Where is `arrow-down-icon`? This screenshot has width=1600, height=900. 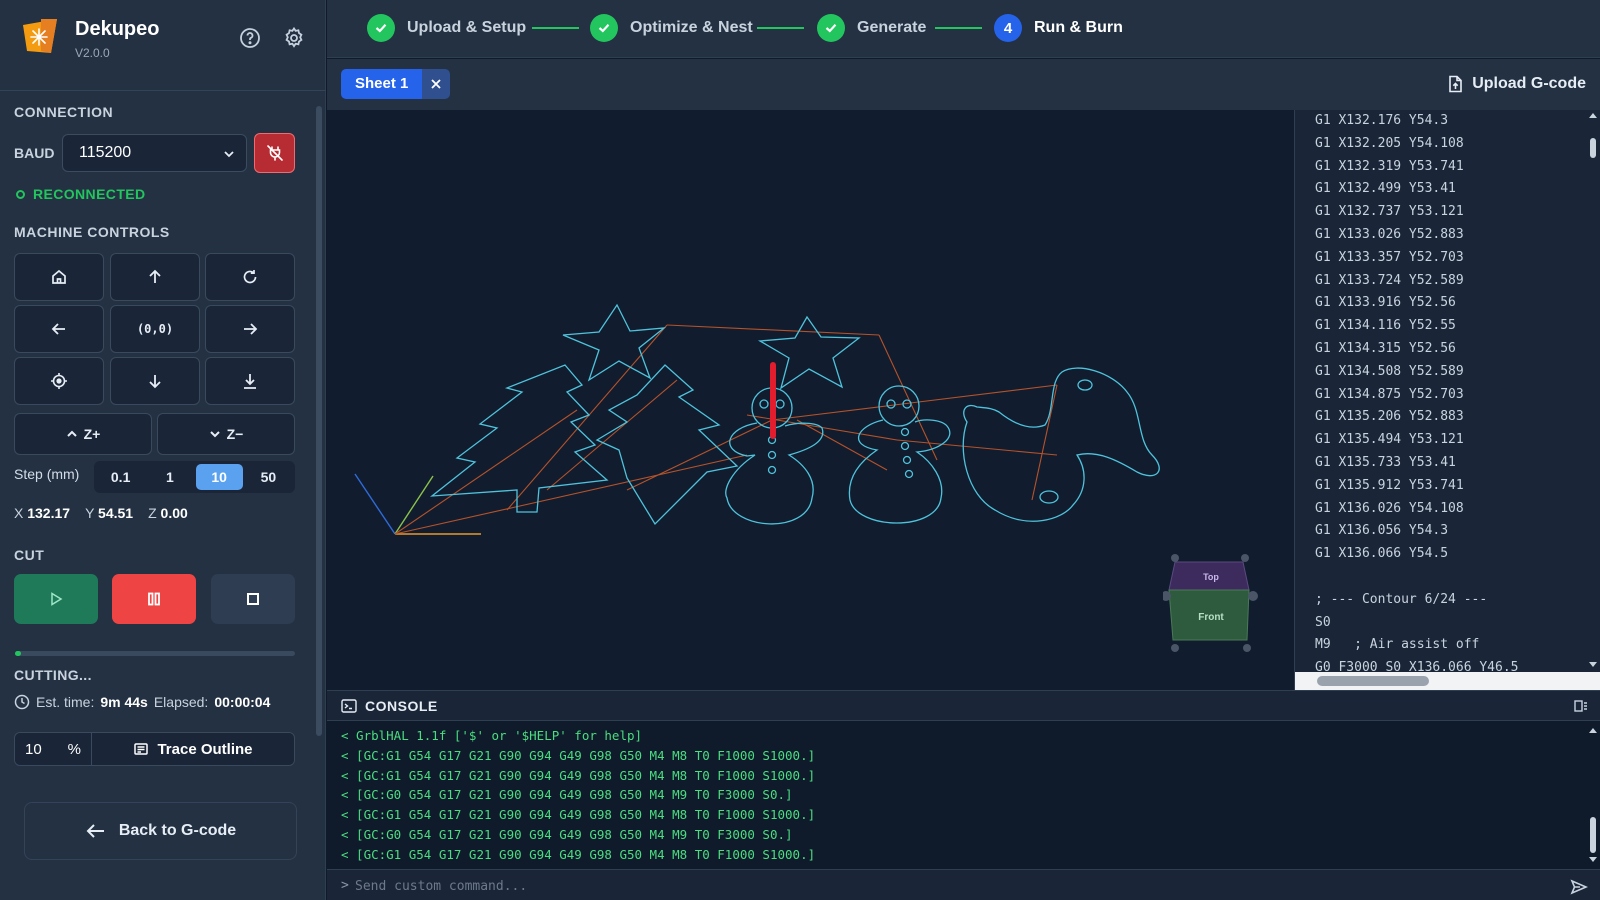
arrow-down-icon is located at coordinates (155, 382).